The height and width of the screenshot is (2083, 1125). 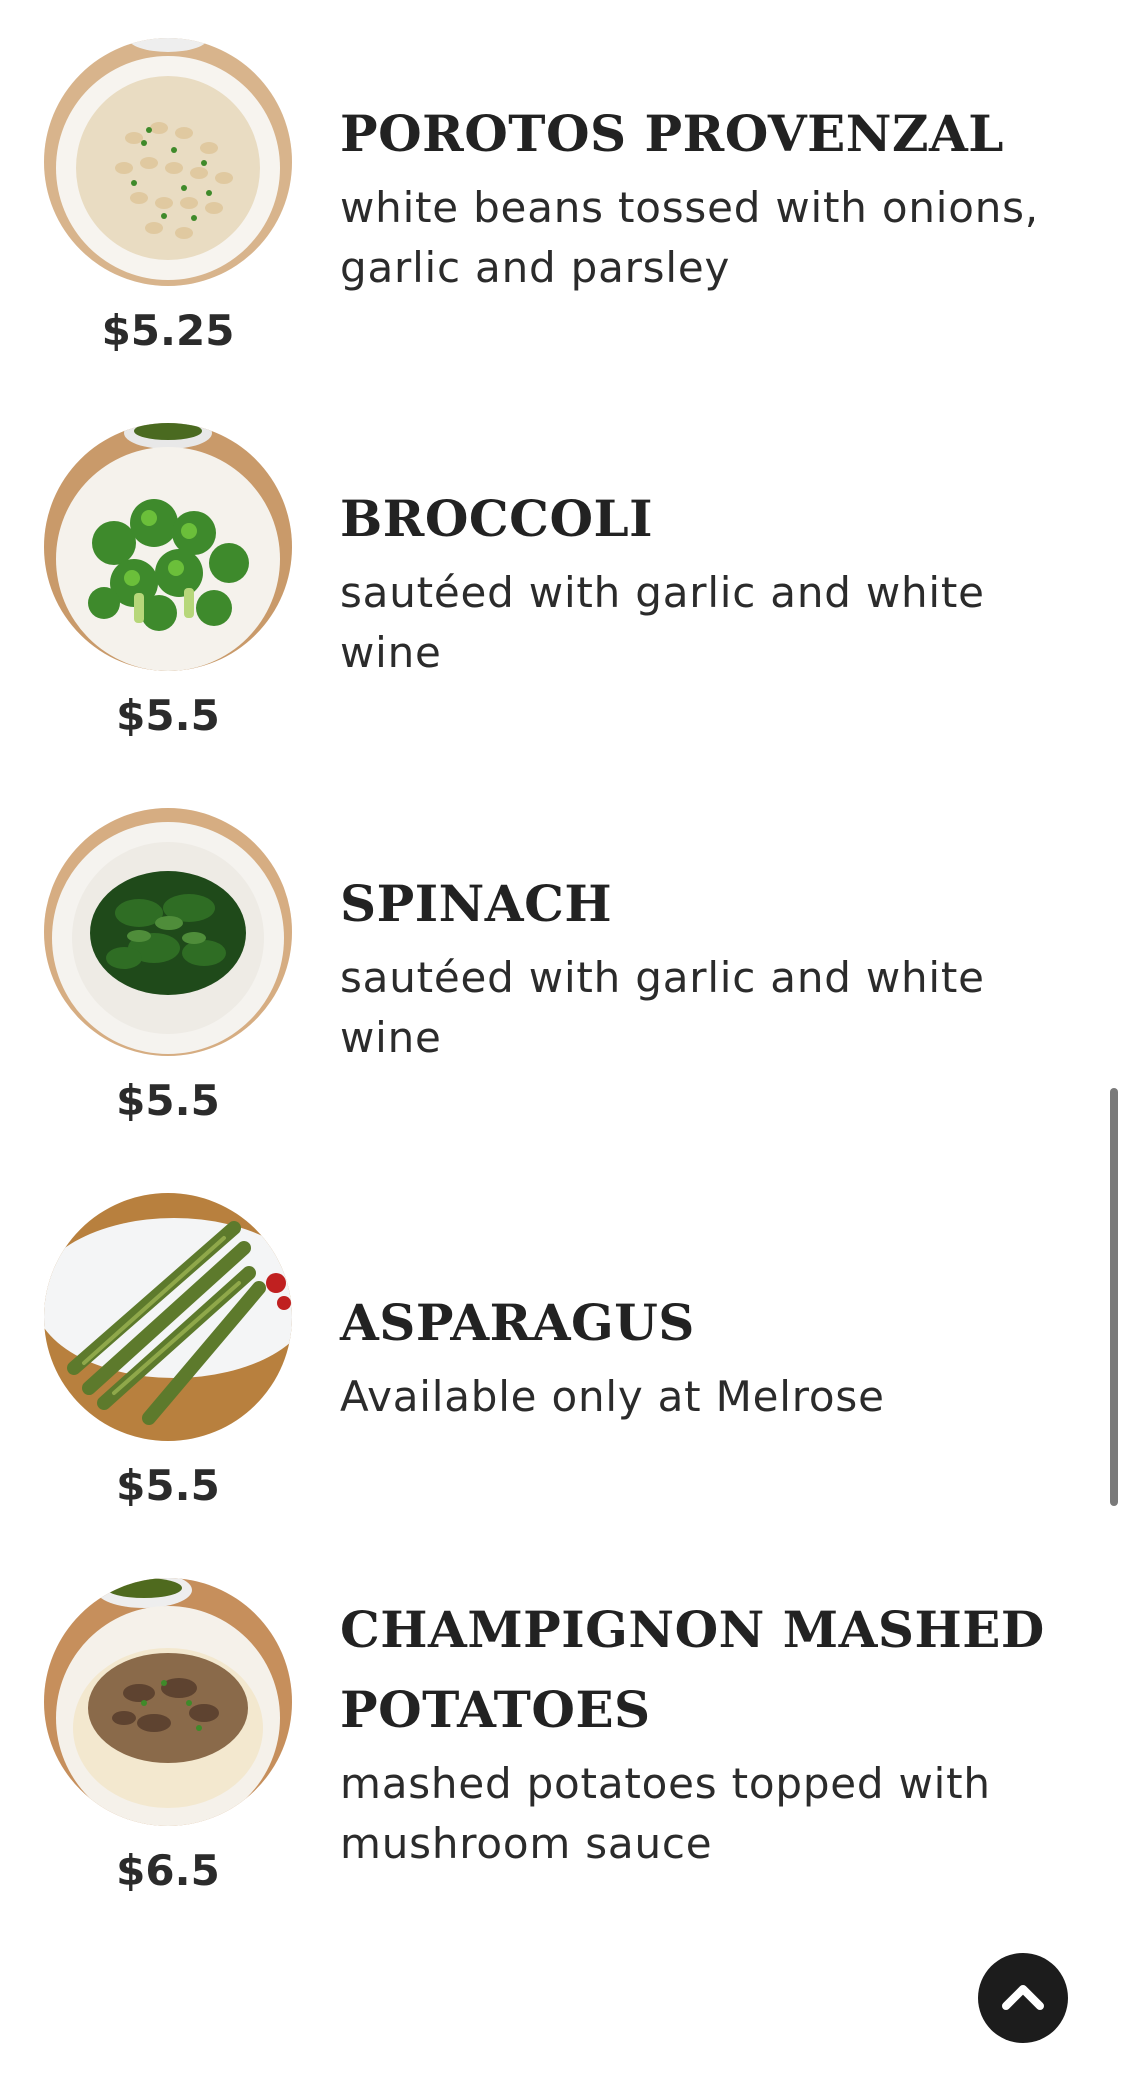 What do you see at coordinates (612, 1396) in the screenshot?
I see `item-description: Available only at Melrose` at bounding box center [612, 1396].